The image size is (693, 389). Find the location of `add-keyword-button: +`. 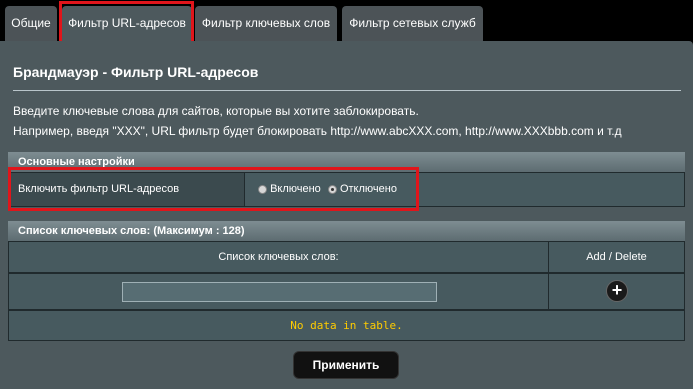

add-keyword-button: + is located at coordinates (617, 291).